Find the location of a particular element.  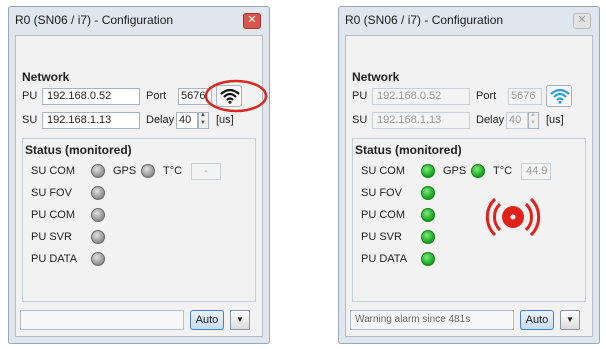

temp-field: - is located at coordinates (206, 171).